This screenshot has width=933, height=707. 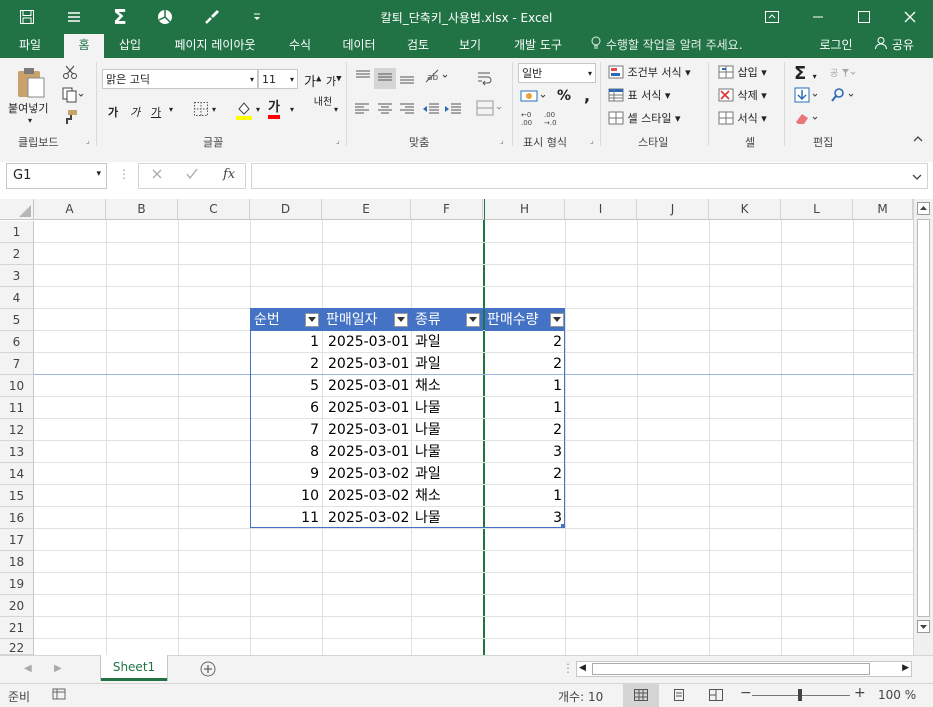 What do you see at coordinates (447, 209) in the screenshot?
I see `column-header-f: F` at bounding box center [447, 209].